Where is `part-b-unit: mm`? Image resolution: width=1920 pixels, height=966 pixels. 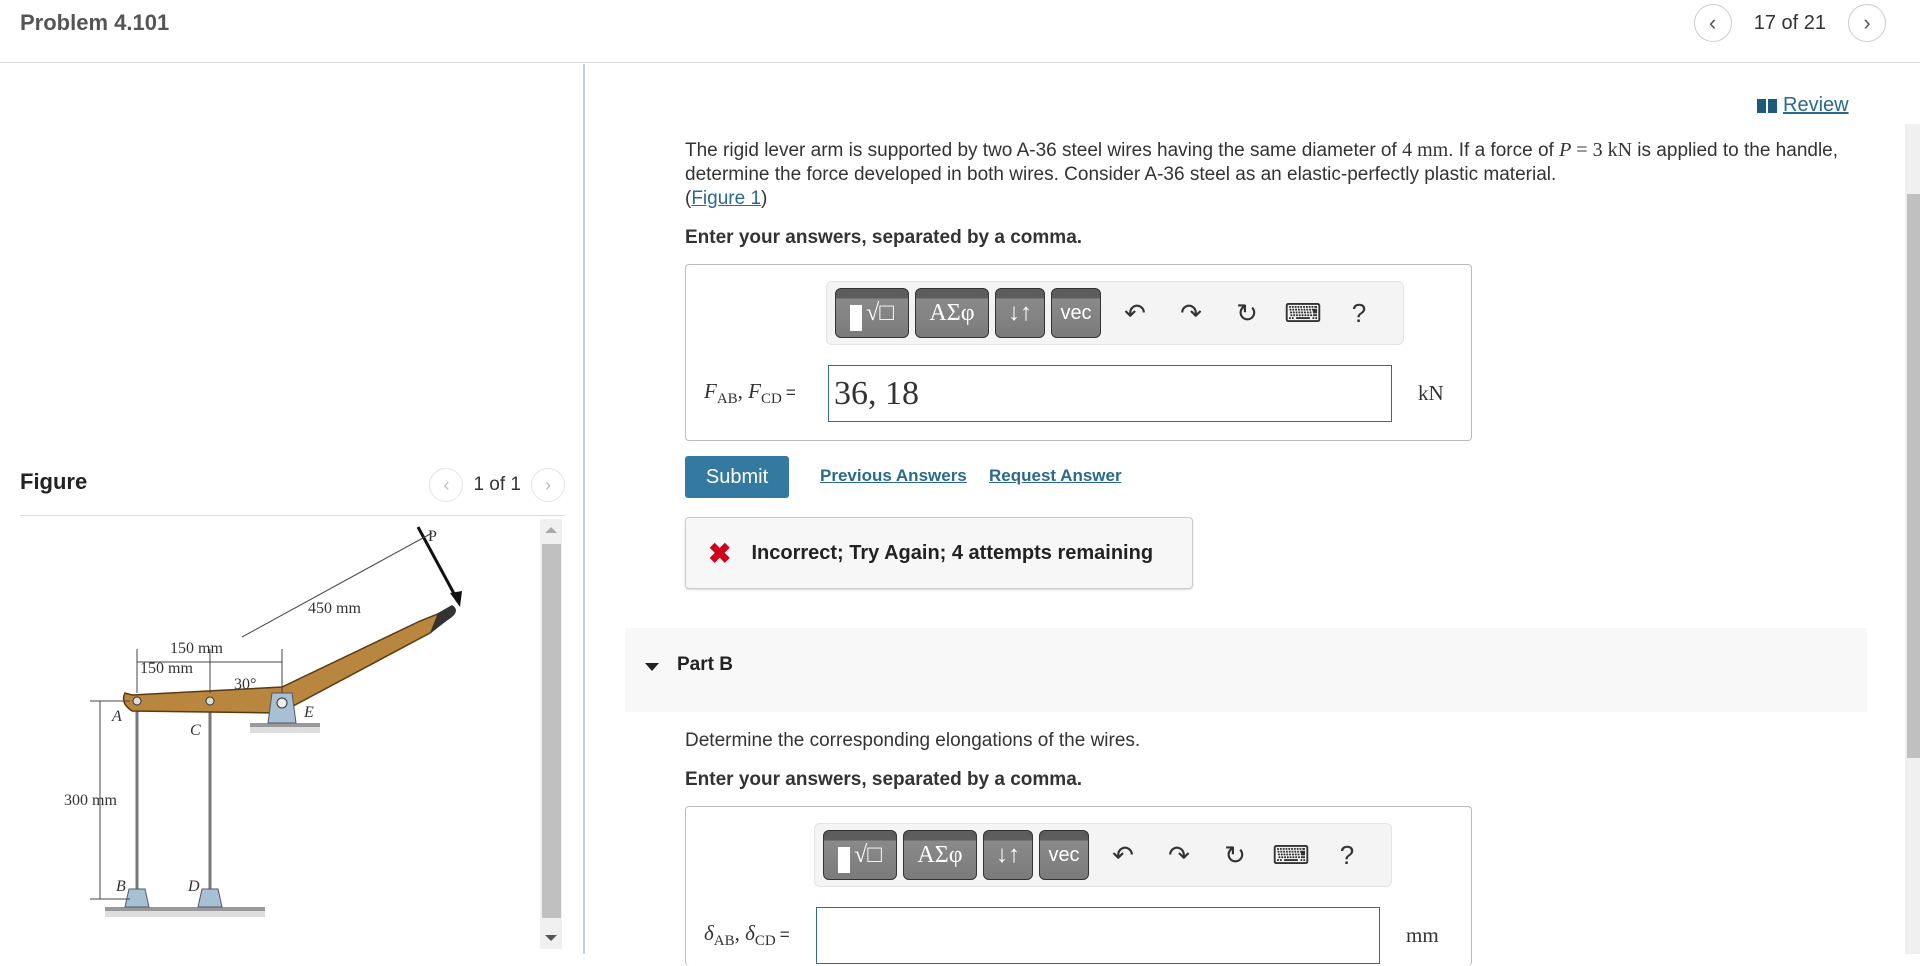 part-b-unit: mm is located at coordinates (1422, 935).